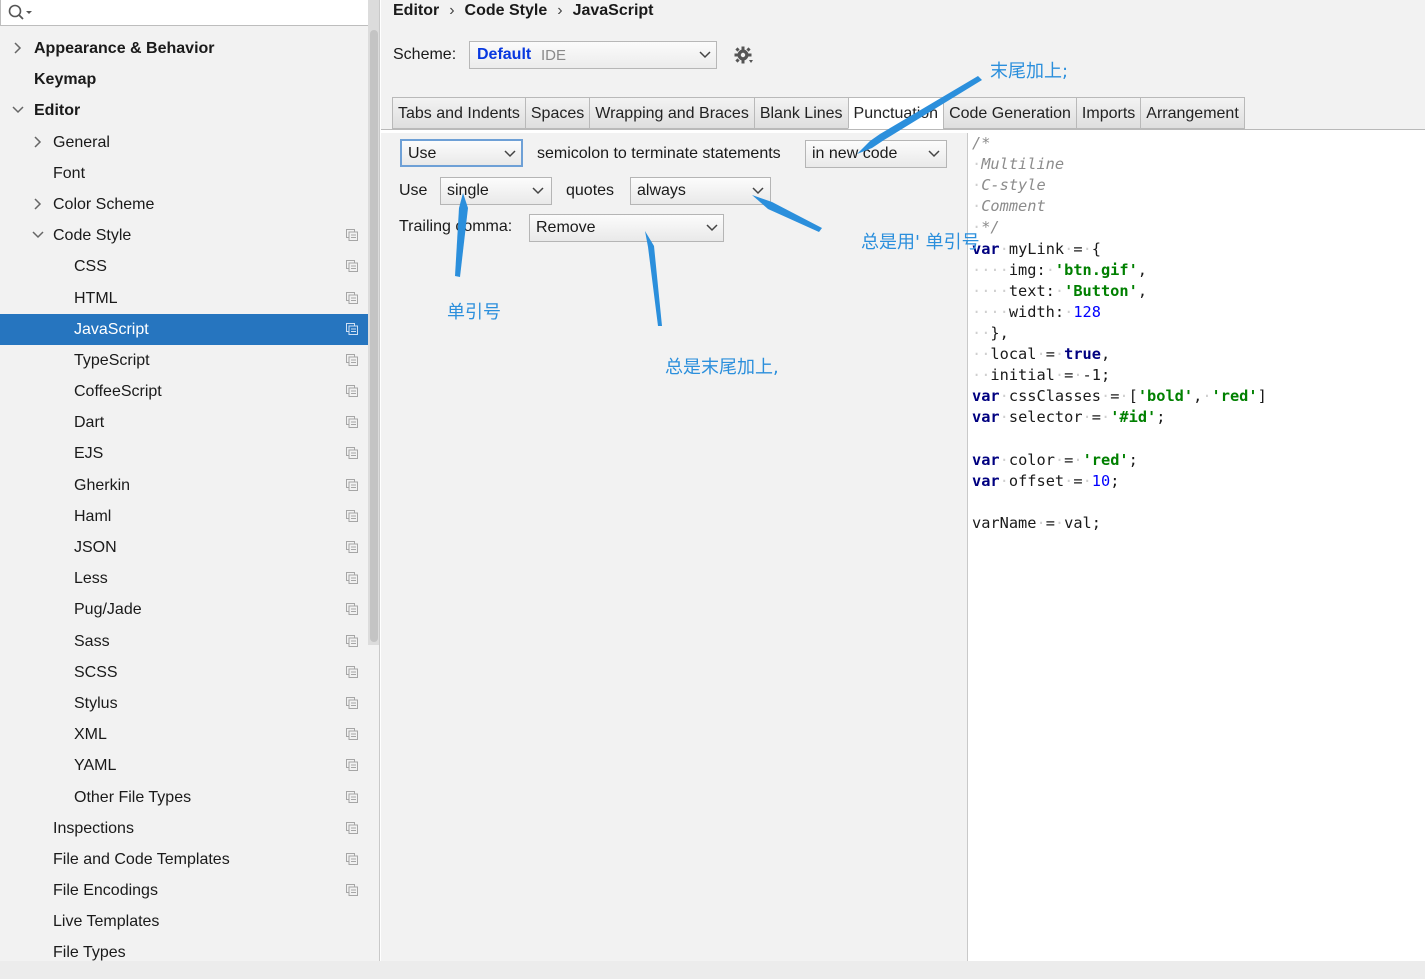 The height and width of the screenshot is (979, 1425). Describe the element at coordinates (800, 113) in the screenshot. I see `tab-blank-lines: Blank Lines` at that location.